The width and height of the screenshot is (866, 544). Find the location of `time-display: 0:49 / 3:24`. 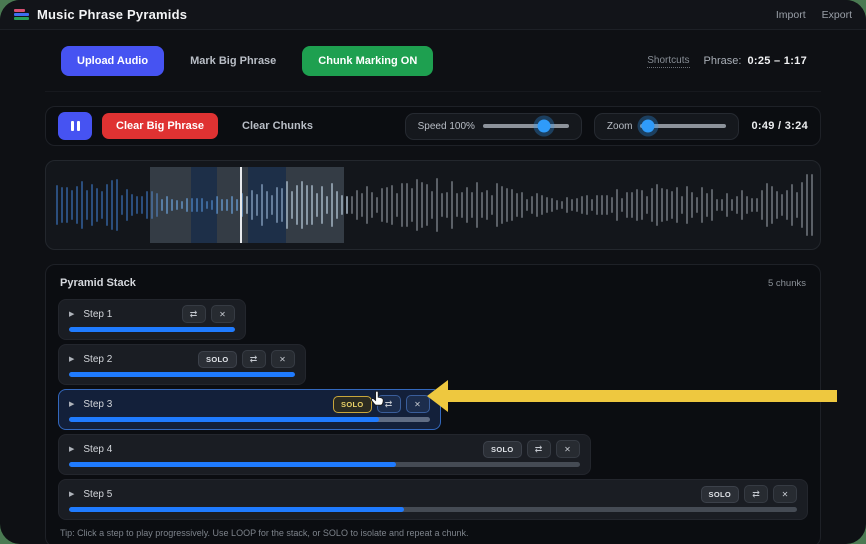

time-display: 0:49 / 3:24 is located at coordinates (779, 126).